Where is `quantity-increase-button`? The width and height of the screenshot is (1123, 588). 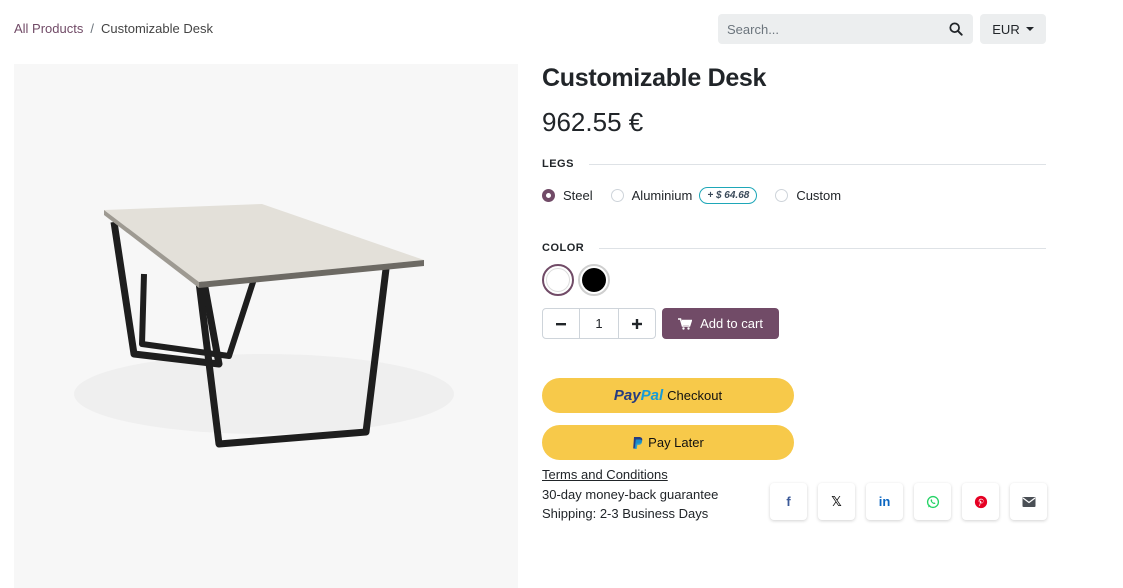 quantity-increase-button is located at coordinates (637, 323).